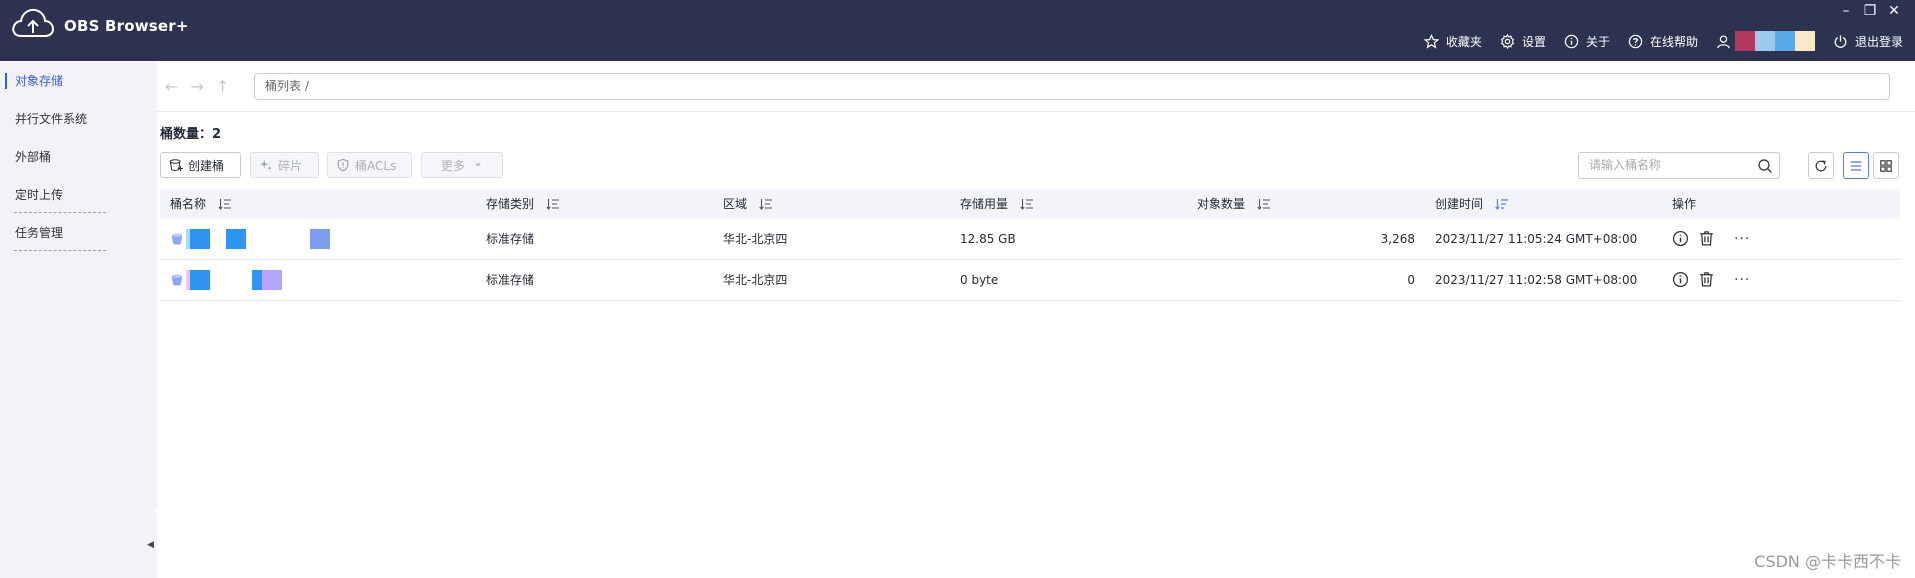  I want to click on favorites-label: 收藏夹, so click(1463, 41).